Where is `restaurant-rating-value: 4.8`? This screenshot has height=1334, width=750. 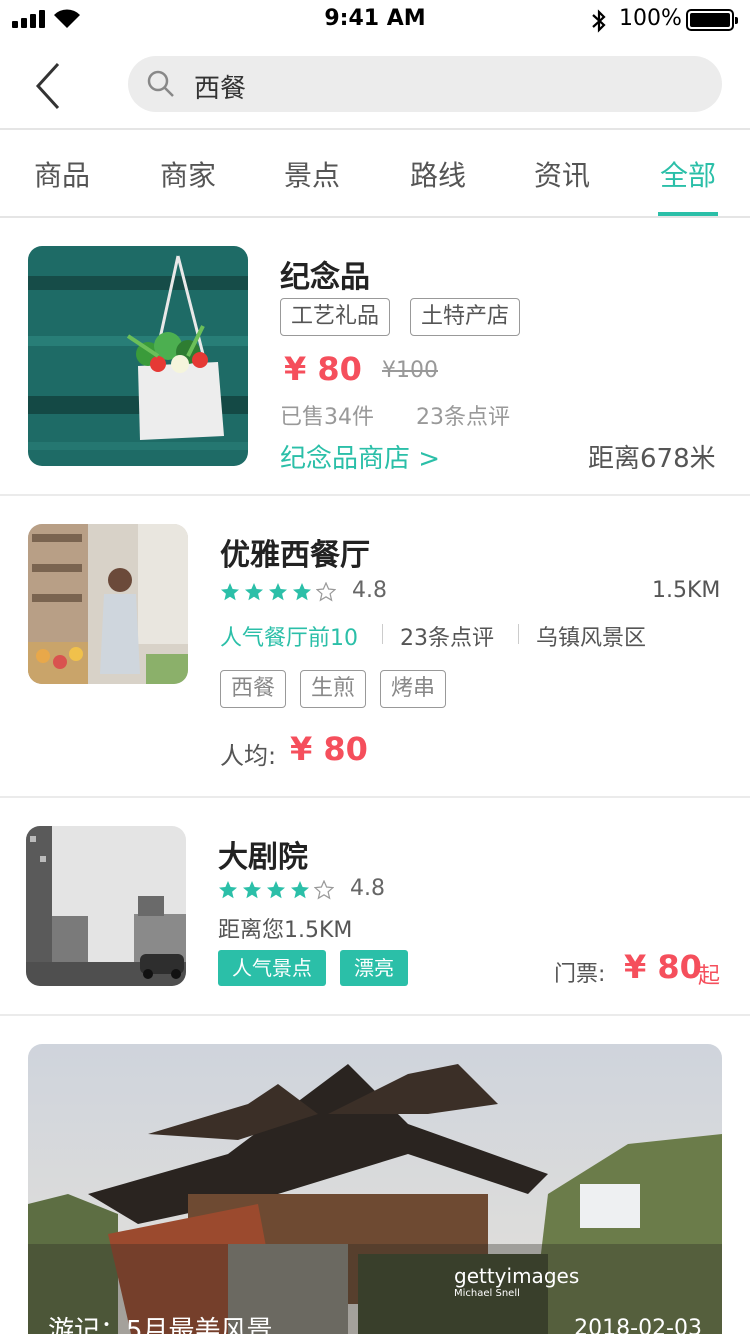
restaurant-rating-value: 4.8 is located at coordinates (369, 590).